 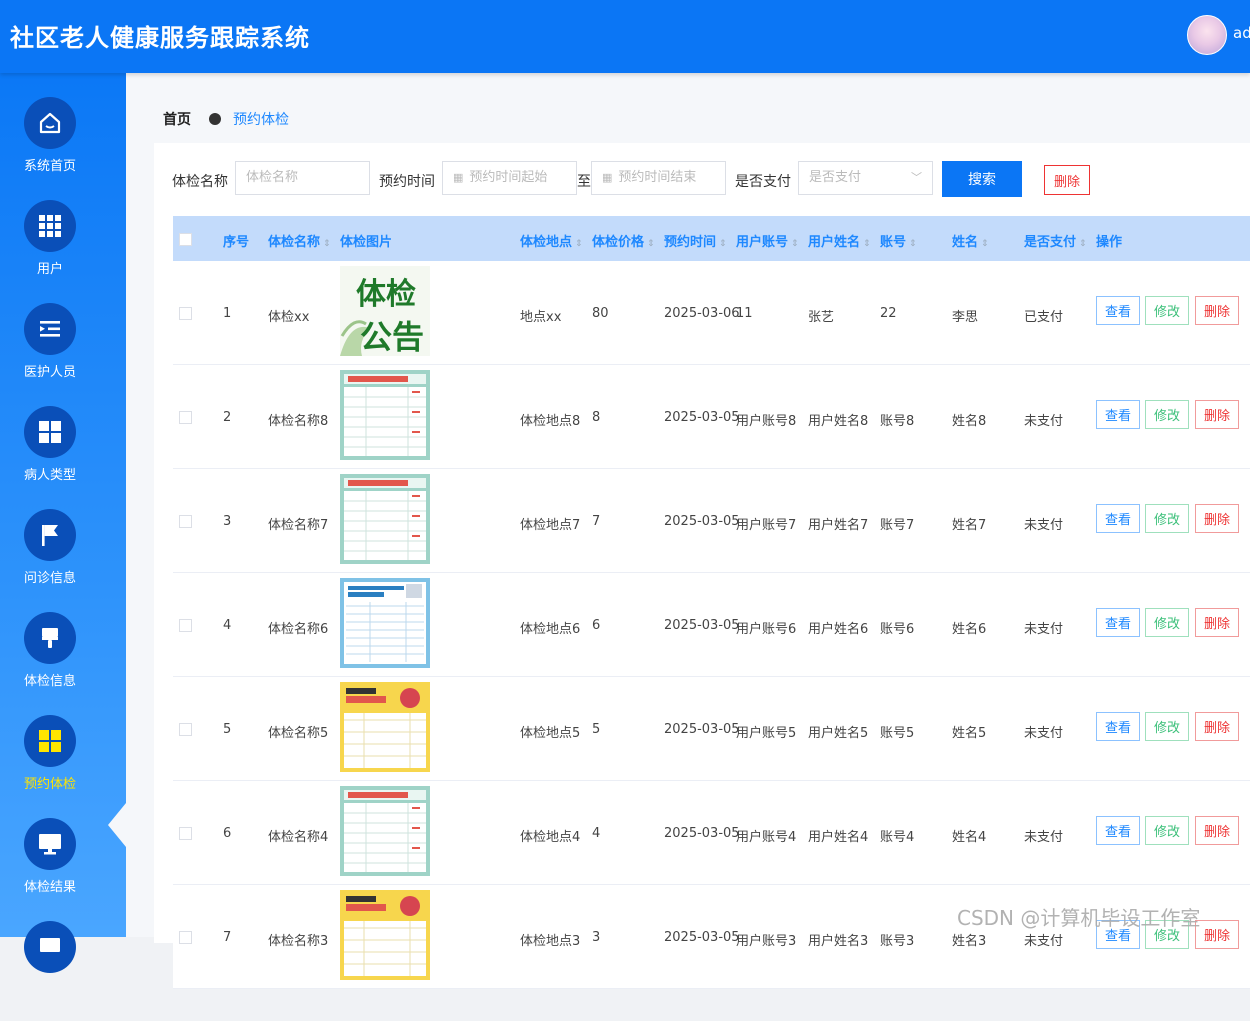 What do you see at coordinates (550, 629) in the screenshot?
I see `cell-location: 体检地点6` at bounding box center [550, 629].